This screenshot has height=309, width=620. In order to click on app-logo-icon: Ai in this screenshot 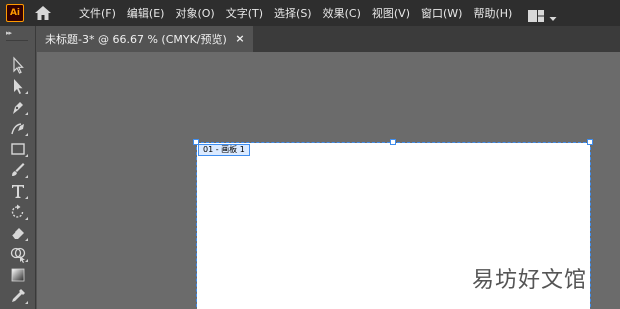, I will do `click(15, 13)`.